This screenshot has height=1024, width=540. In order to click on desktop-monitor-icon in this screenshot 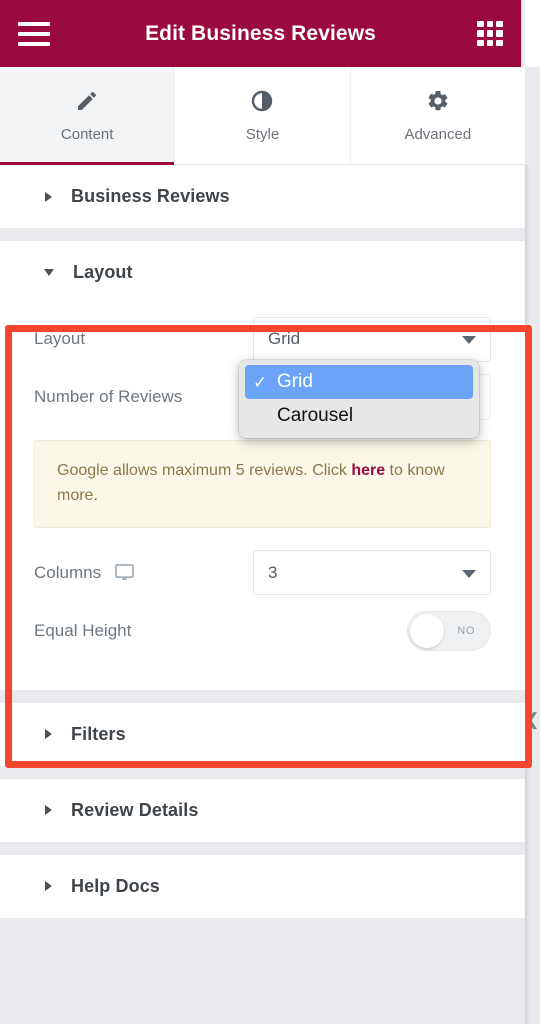, I will do `click(125, 572)`.